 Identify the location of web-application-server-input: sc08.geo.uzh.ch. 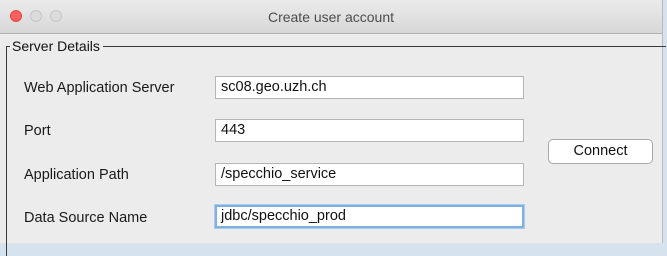
(369, 87).